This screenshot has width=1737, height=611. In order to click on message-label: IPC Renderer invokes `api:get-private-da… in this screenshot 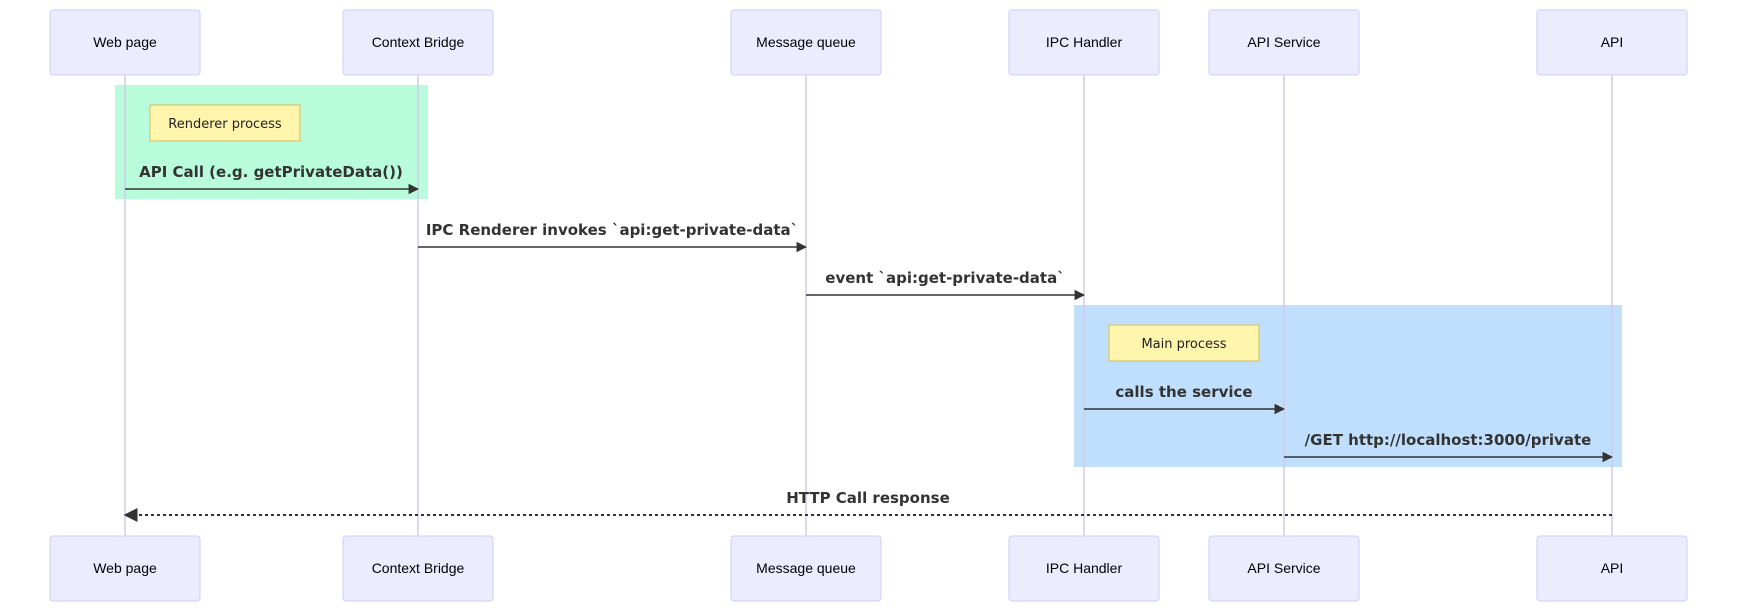, I will do `click(612, 230)`.